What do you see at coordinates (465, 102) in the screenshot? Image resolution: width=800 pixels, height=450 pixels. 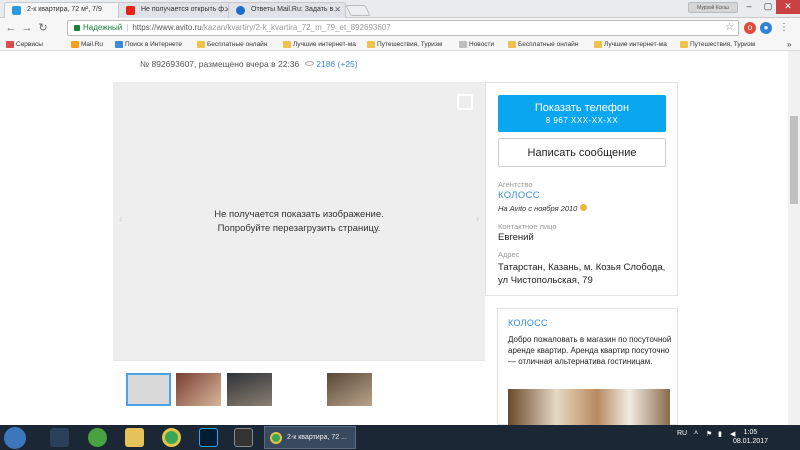 I see `fullscreen-icon` at bounding box center [465, 102].